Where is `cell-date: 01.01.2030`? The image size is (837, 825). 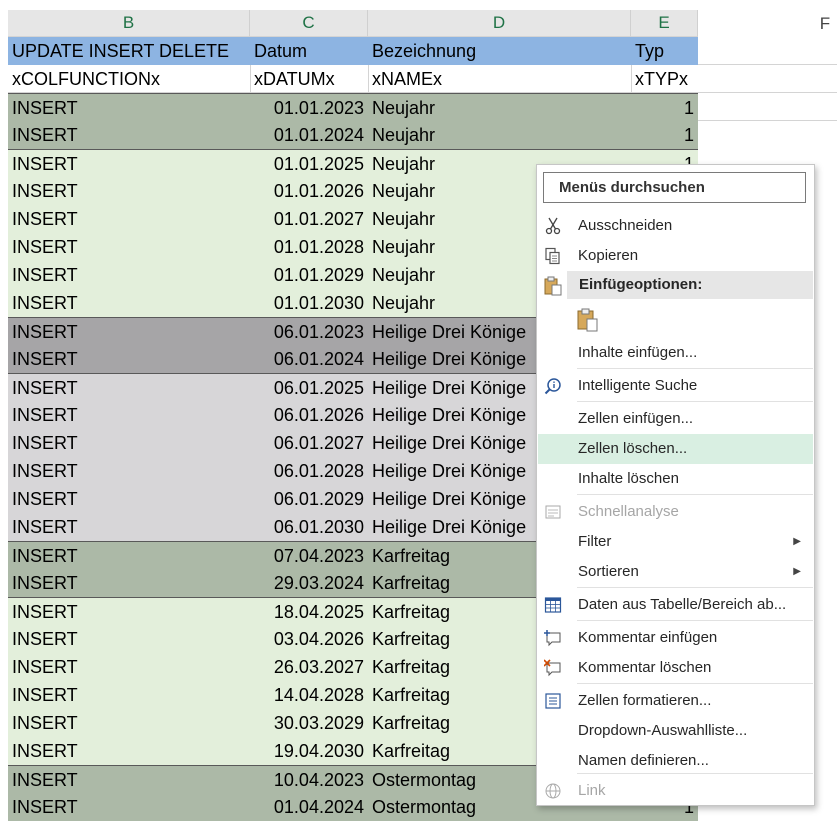
cell-date: 01.01.2030 is located at coordinates (309, 303).